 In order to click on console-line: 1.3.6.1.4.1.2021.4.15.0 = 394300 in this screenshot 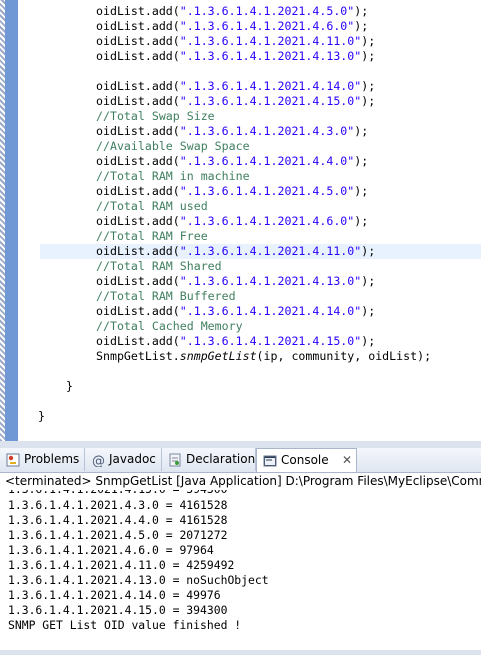, I will do `click(118, 610)`.